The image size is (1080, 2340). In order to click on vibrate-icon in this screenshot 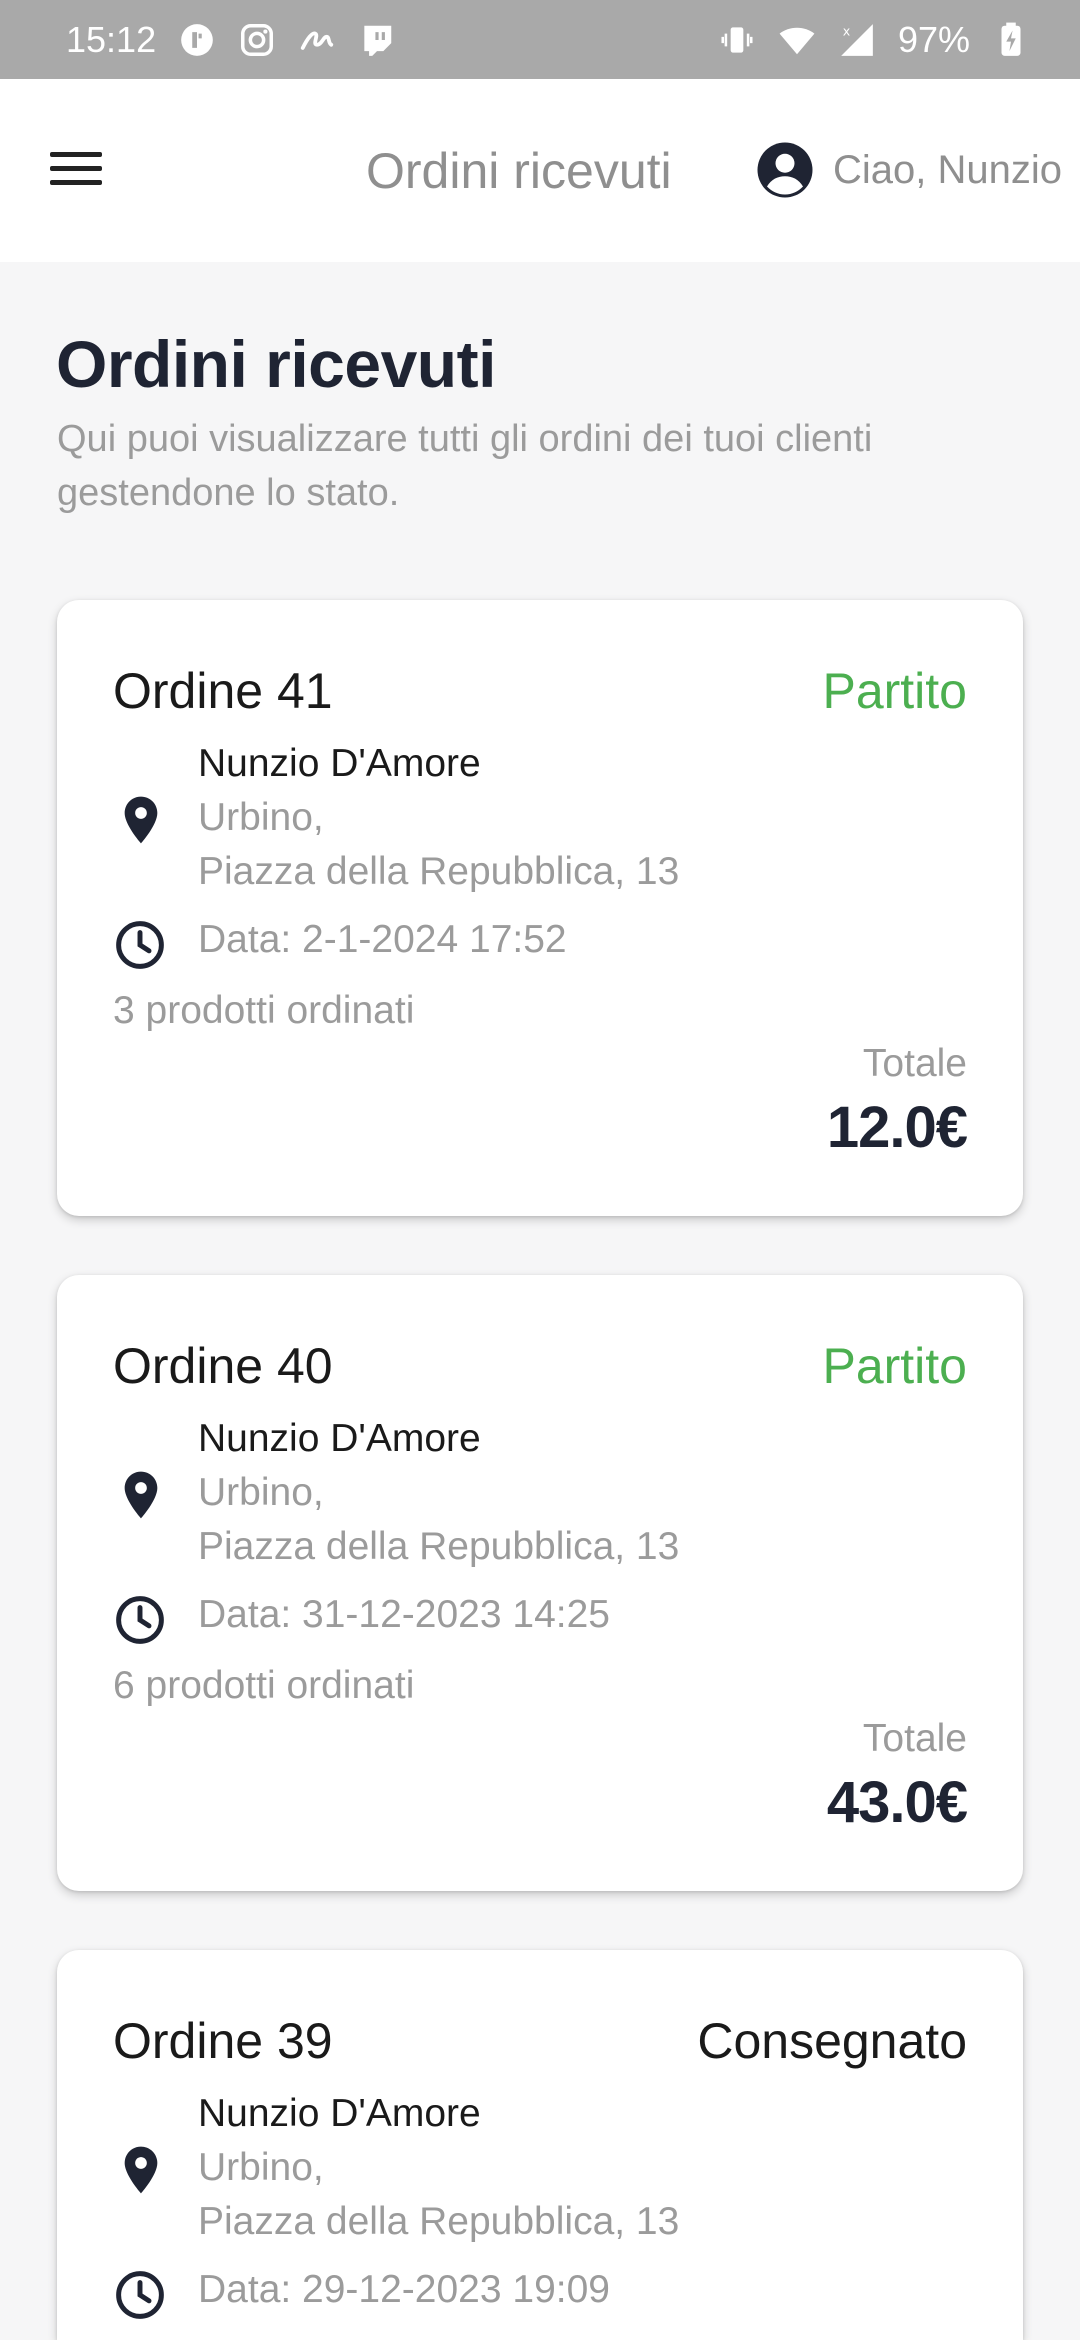, I will do `click(737, 40)`.